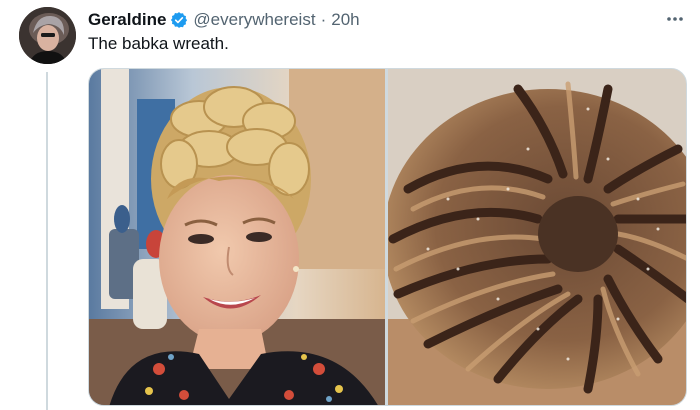 This screenshot has height=410, width=700. What do you see at coordinates (47, 241) in the screenshot?
I see `thread-connector-line` at bounding box center [47, 241].